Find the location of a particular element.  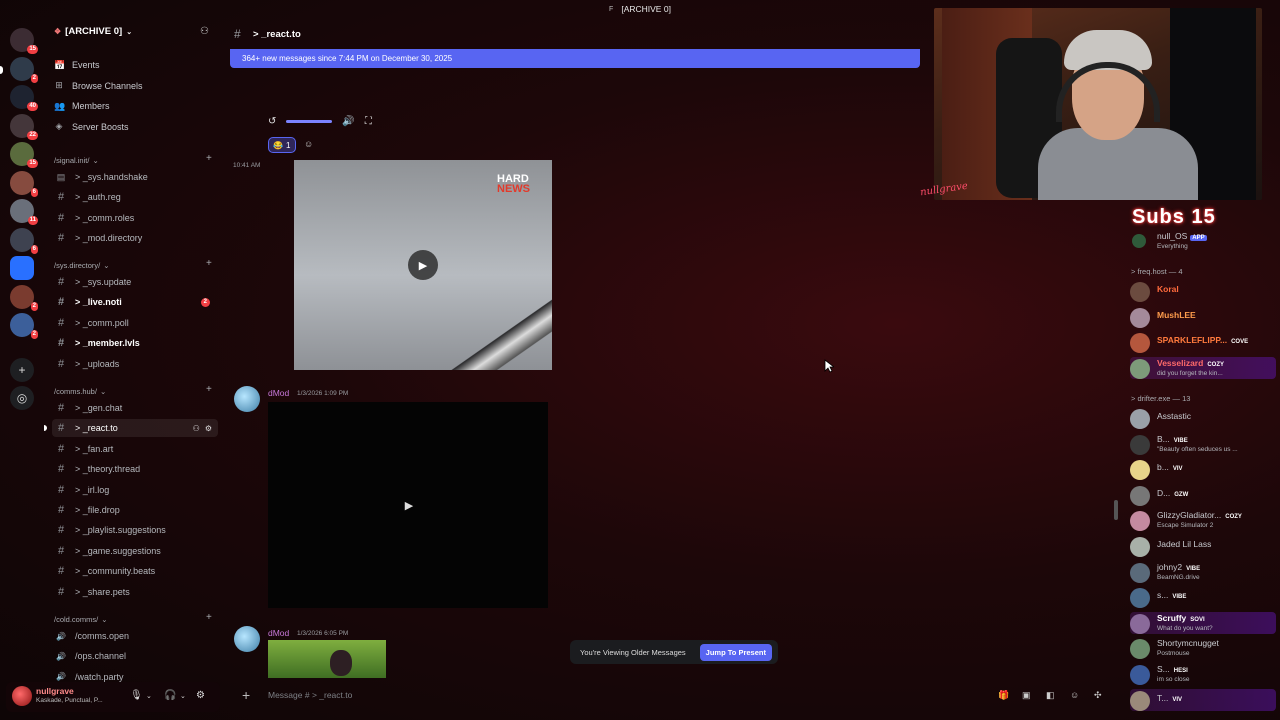

channel-item: # > _playlist.suggestions is located at coordinates (135, 530).